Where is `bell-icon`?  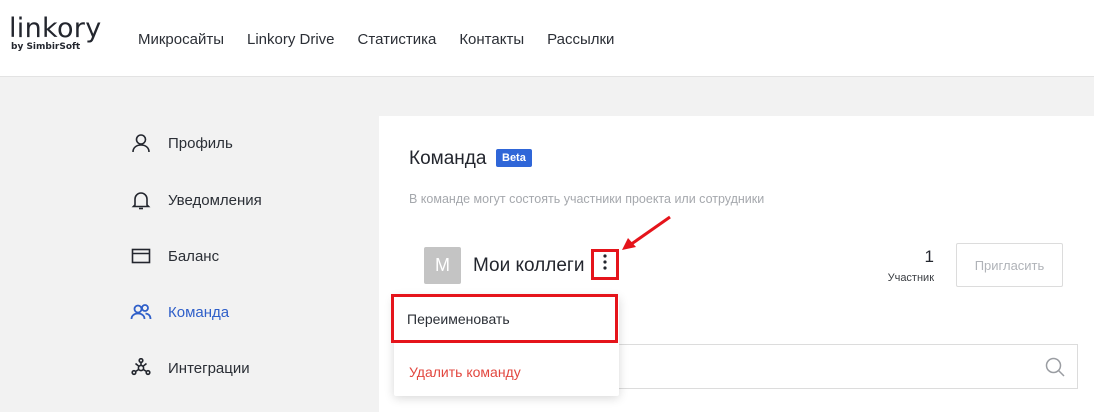 bell-icon is located at coordinates (141, 200).